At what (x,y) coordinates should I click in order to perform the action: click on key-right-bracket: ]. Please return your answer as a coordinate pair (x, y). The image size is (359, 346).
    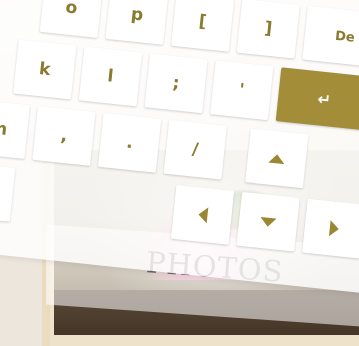
    Looking at the image, I should click on (268, 29).